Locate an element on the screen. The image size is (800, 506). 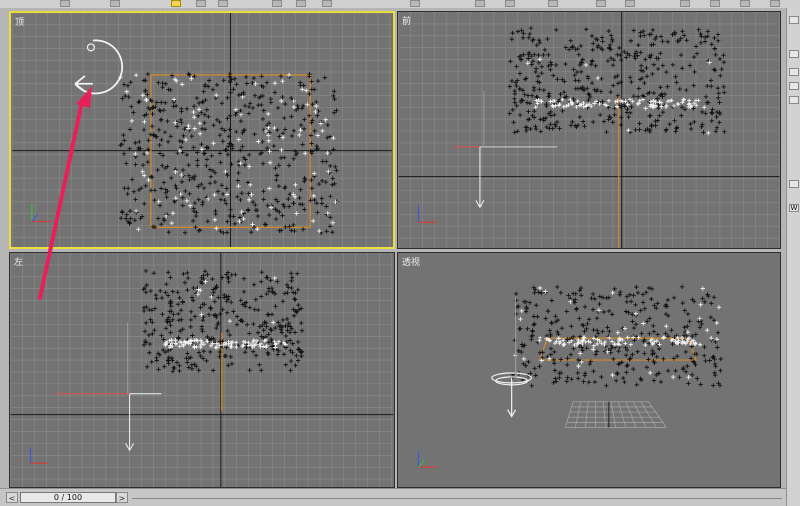
scale-icon is located at coordinates (327, 3).